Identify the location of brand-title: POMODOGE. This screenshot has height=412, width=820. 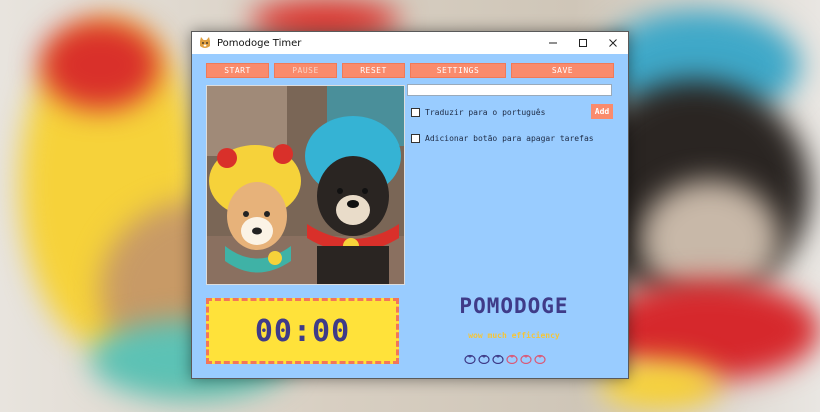
(514, 306).